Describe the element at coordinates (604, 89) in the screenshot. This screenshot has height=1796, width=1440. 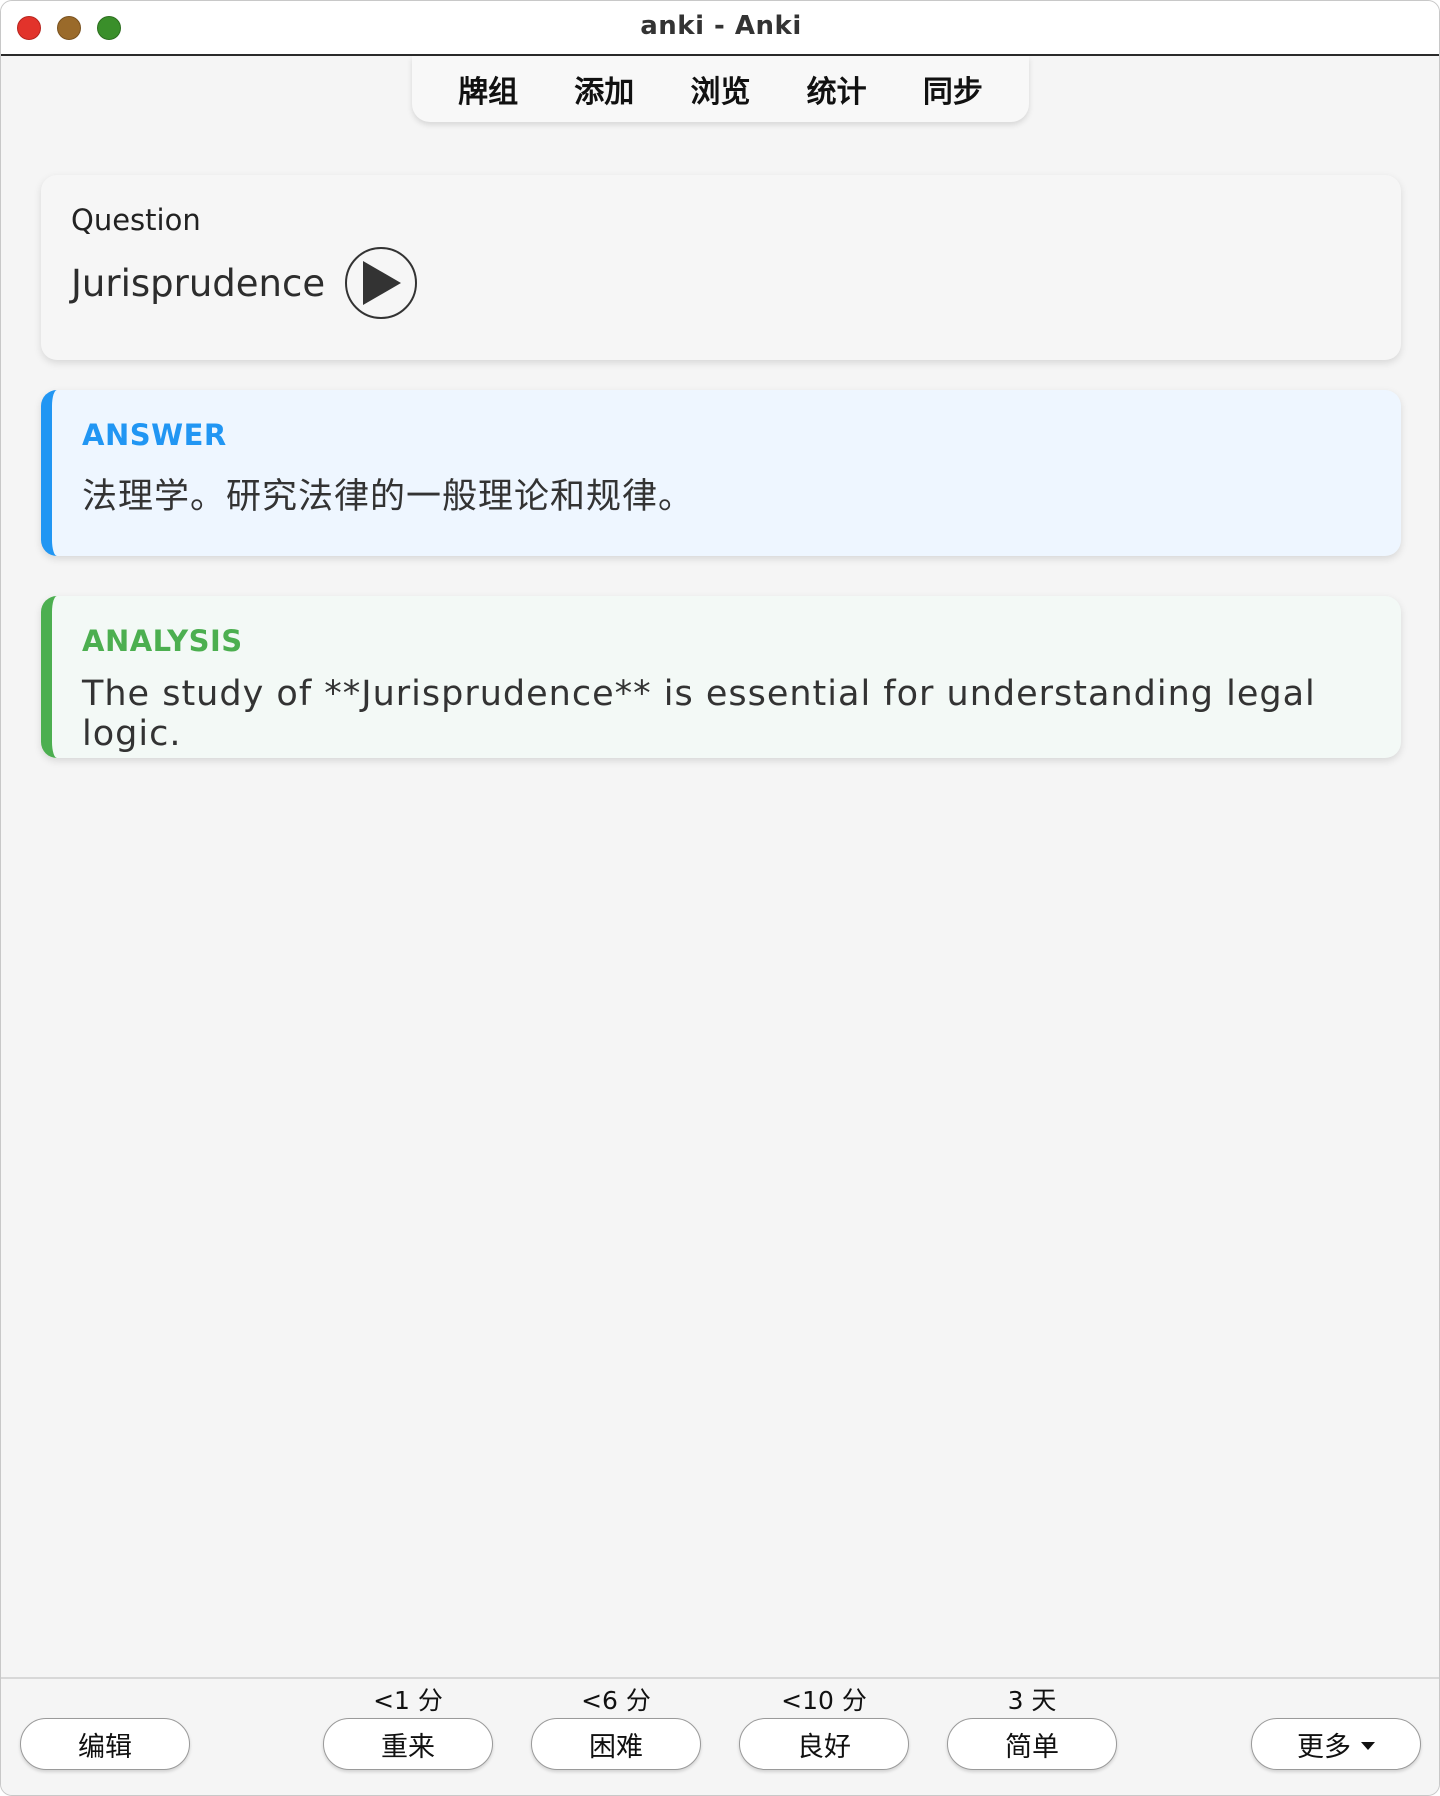
I see `toolbar-add: 添加` at that location.